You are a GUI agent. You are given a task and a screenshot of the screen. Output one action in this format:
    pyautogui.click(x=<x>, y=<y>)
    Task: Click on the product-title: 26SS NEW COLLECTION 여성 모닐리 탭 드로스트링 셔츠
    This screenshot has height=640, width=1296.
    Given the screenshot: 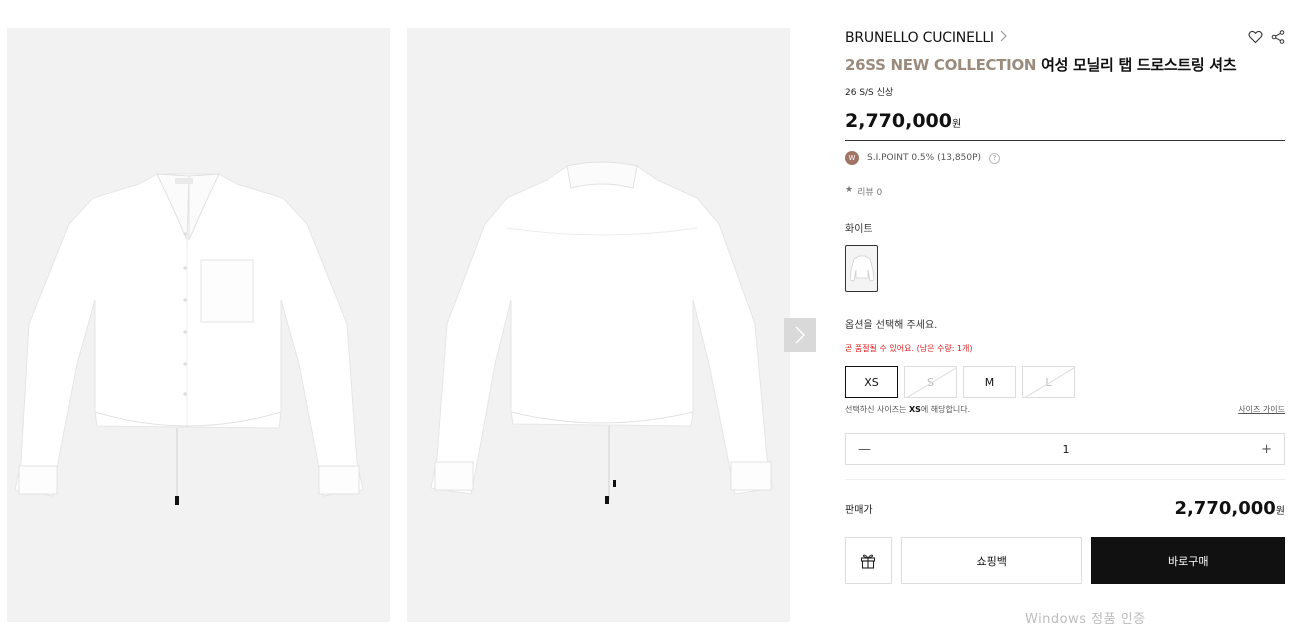 What is the action you would take?
    pyautogui.click(x=1065, y=64)
    